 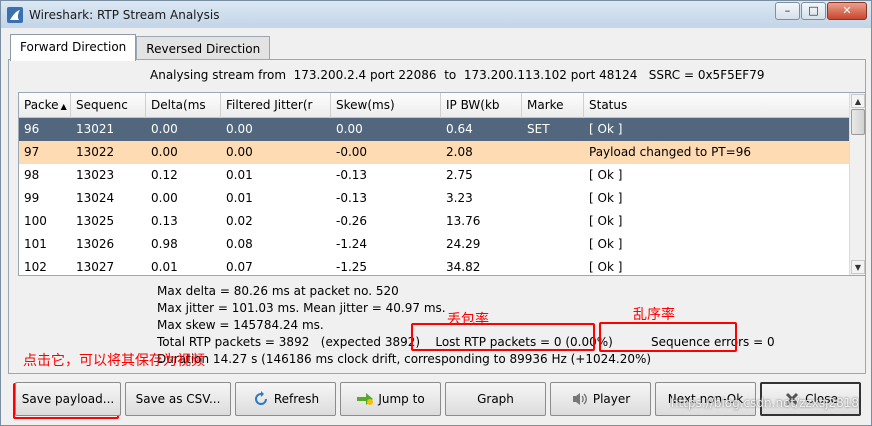 What do you see at coordinates (261, 399) in the screenshot?
I see `refresh-icon` at bounding box center [261, 399].